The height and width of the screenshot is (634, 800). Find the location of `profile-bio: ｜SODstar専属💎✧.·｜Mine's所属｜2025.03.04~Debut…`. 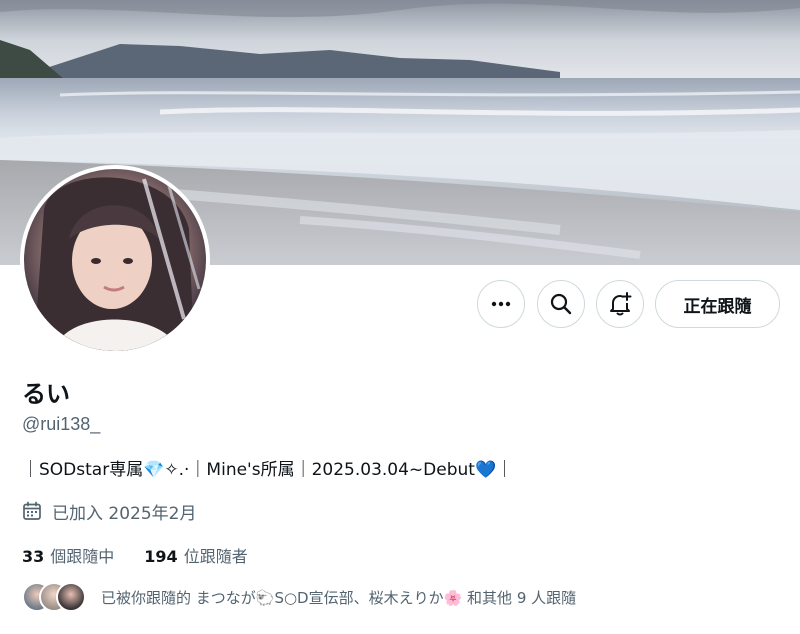

profile-bio: ｜SODstar専属💎✧.·｜Mine's所属｜2025.03.04~Debut… is located at coordinates (267, 467).